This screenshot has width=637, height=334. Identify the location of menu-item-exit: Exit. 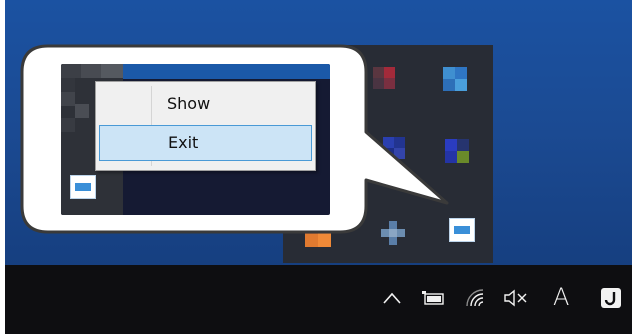
(205, 143).